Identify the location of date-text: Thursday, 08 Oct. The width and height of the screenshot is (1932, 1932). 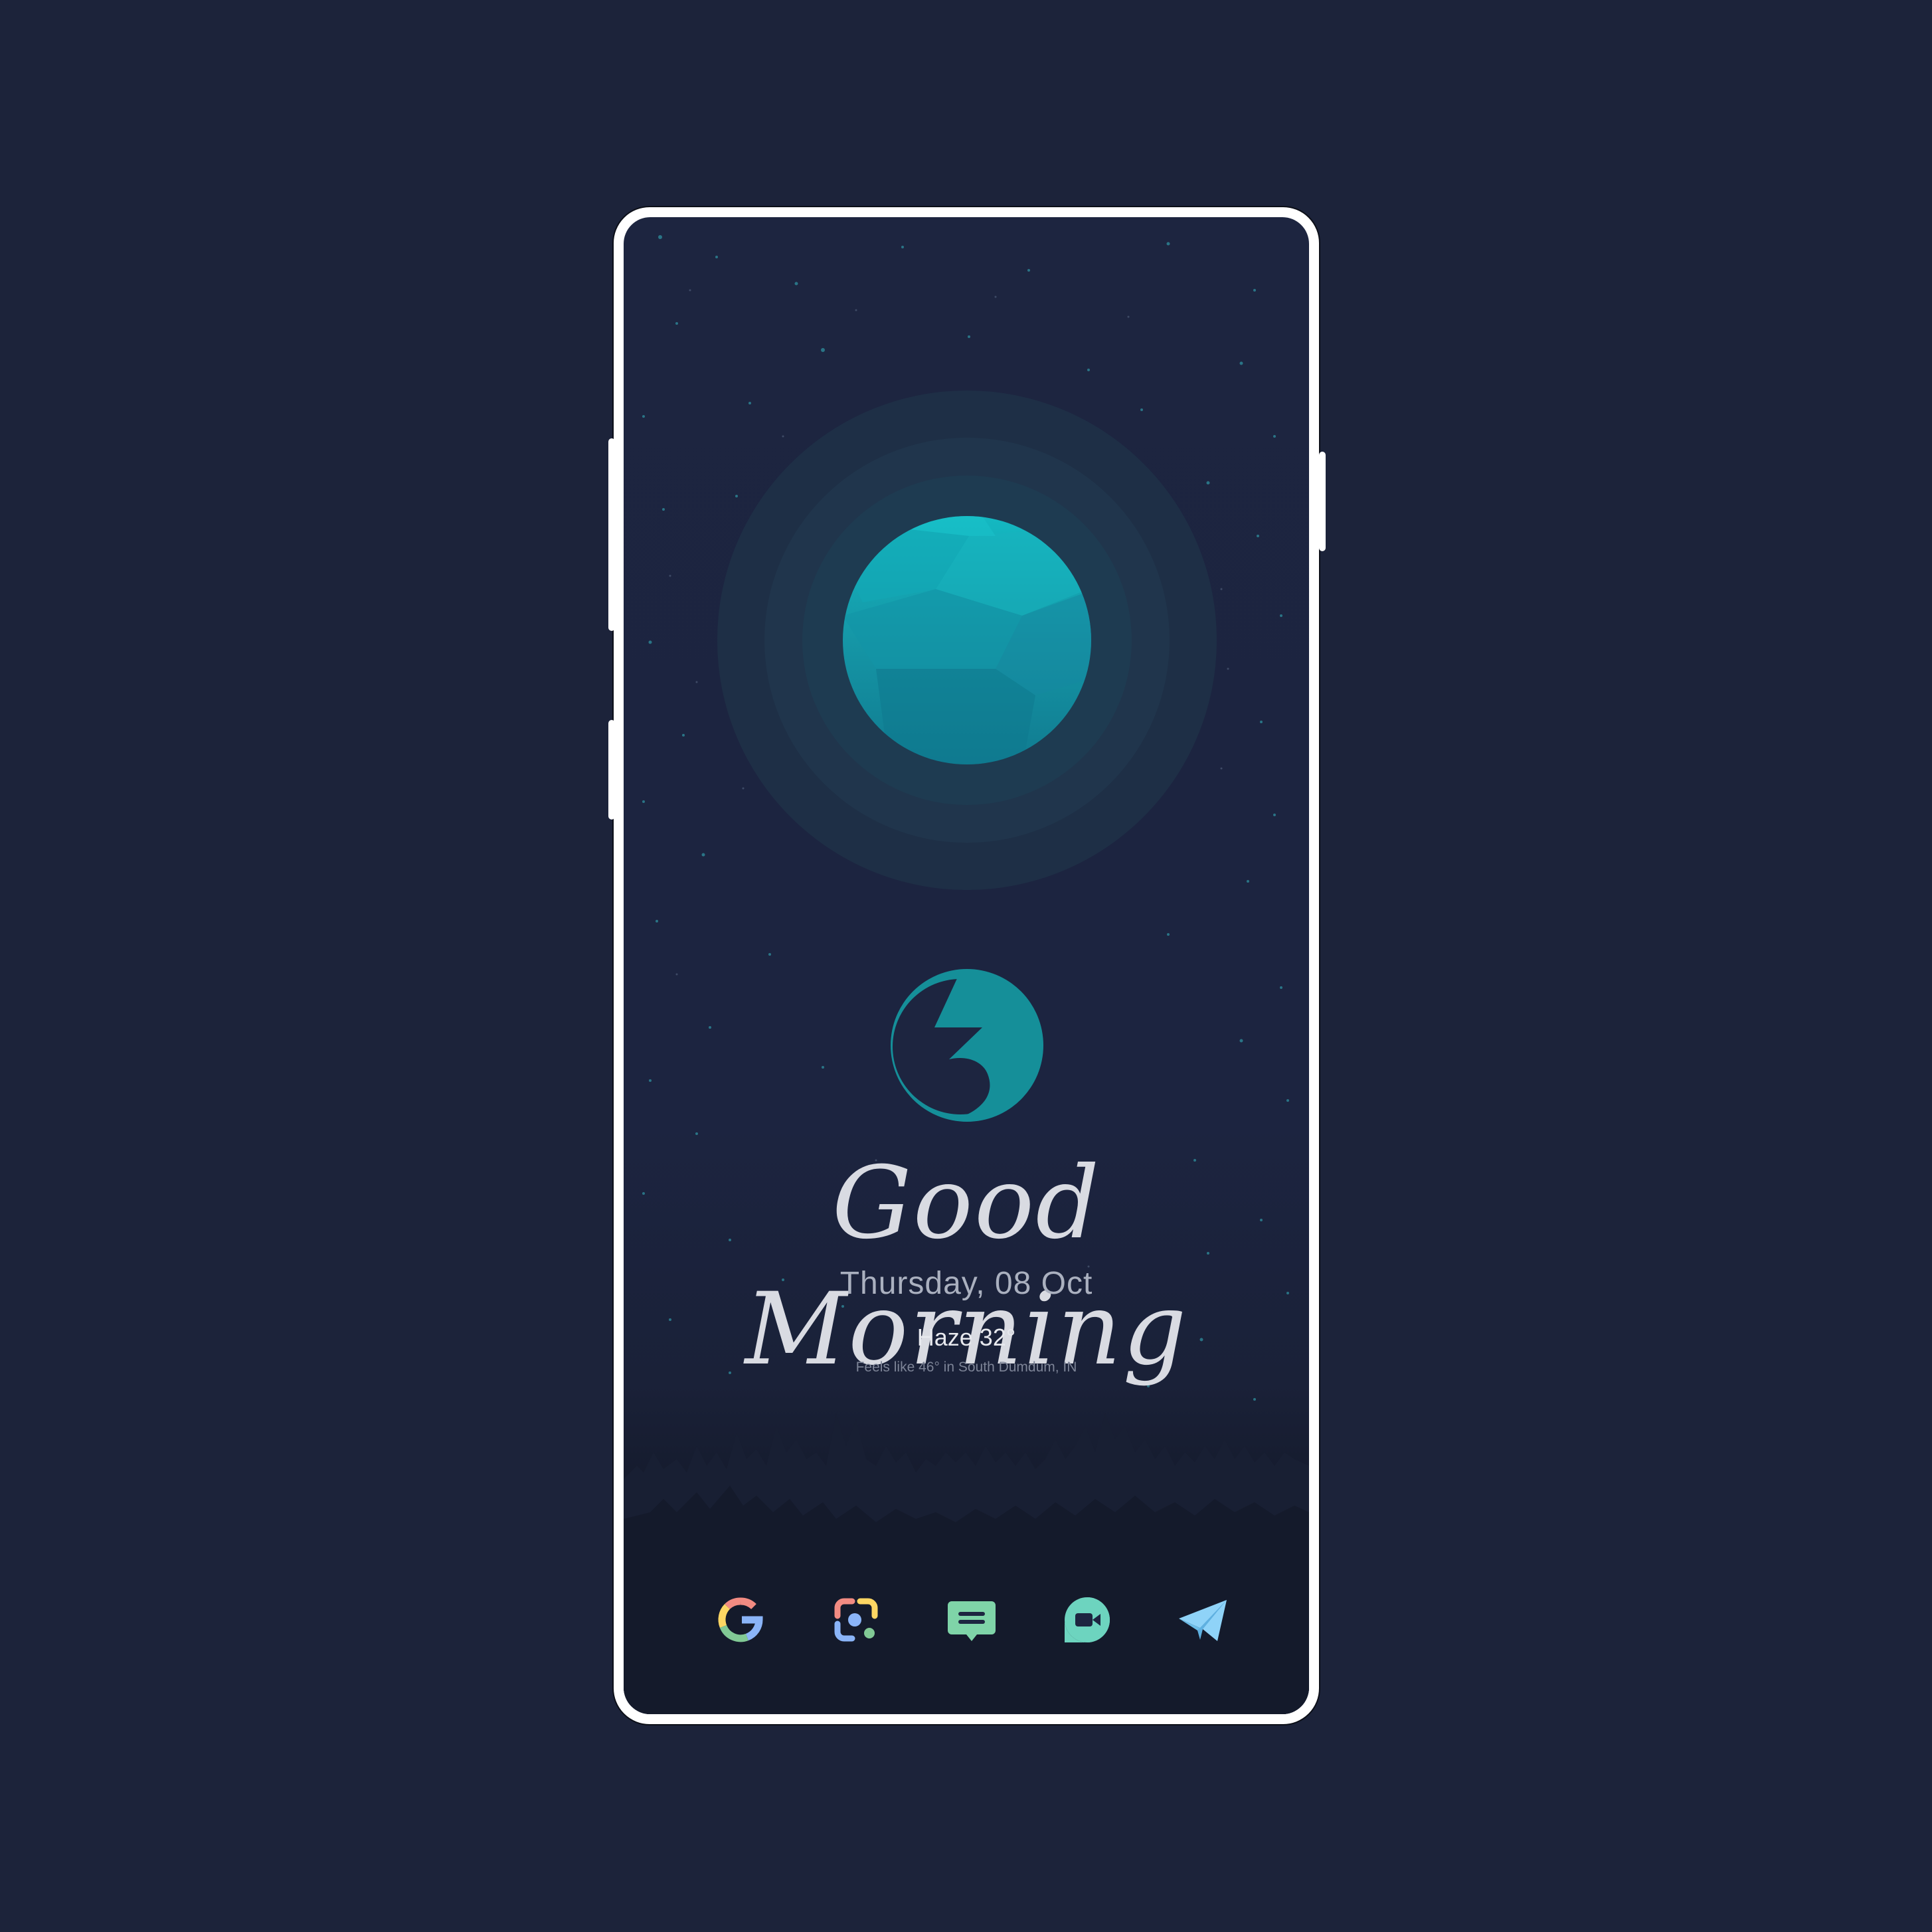
(966, 1283).